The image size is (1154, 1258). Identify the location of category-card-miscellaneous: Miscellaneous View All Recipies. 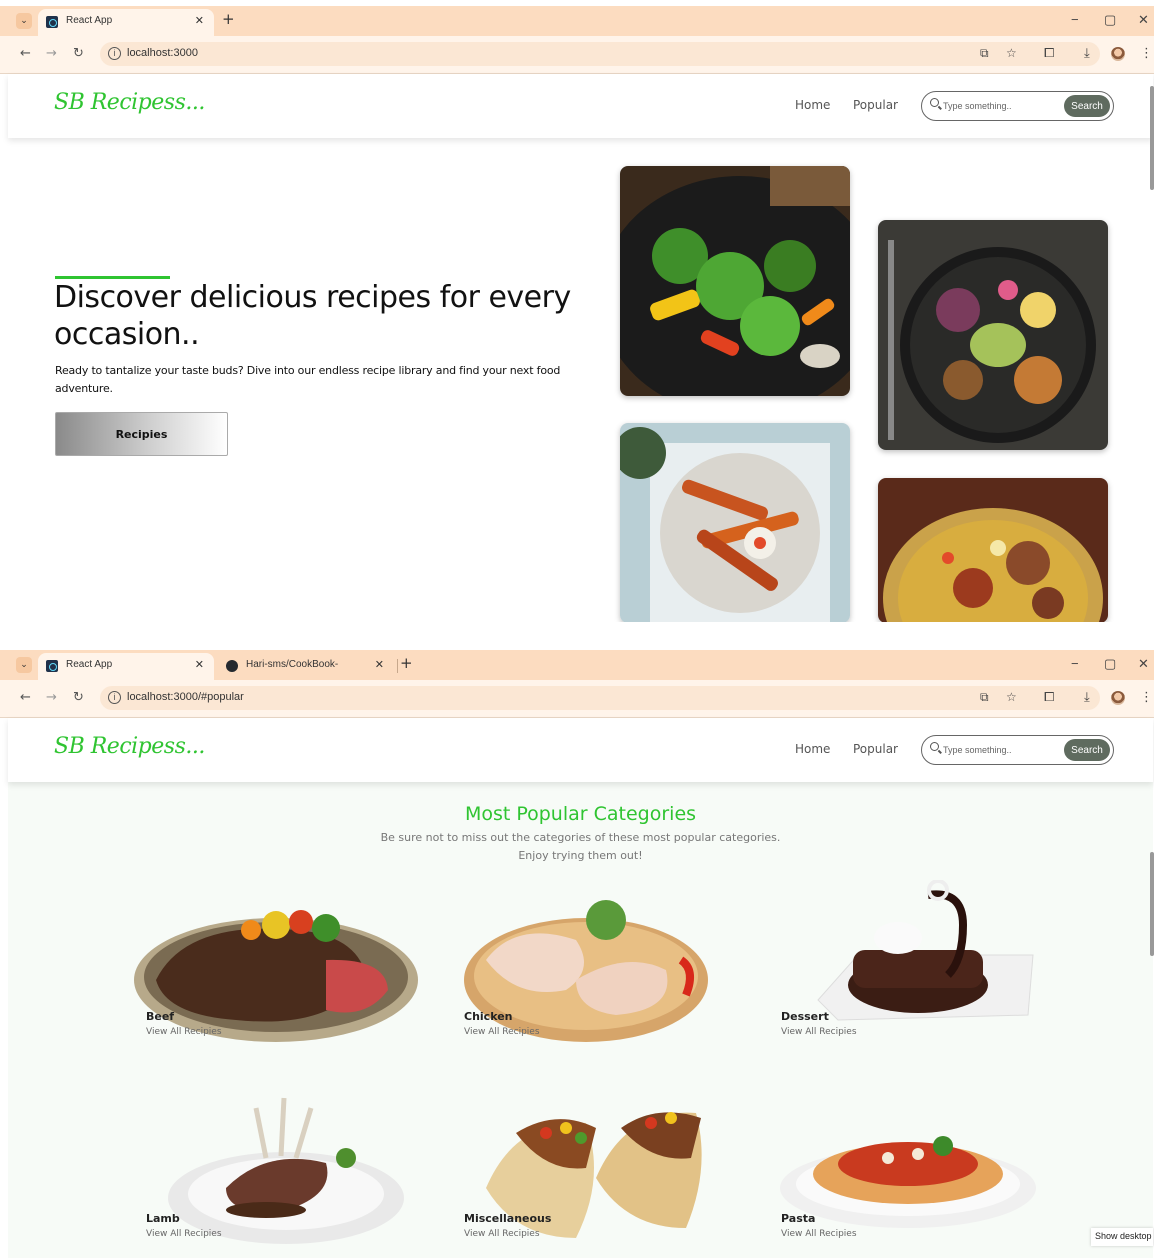
(606, 1168).